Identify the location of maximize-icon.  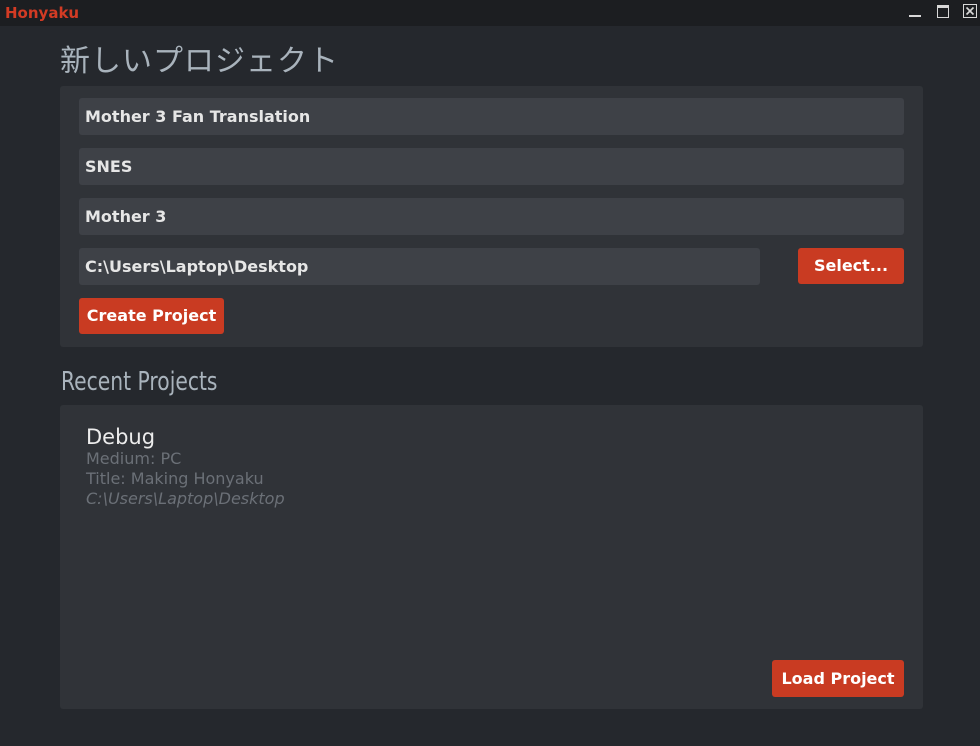
(943, 11).